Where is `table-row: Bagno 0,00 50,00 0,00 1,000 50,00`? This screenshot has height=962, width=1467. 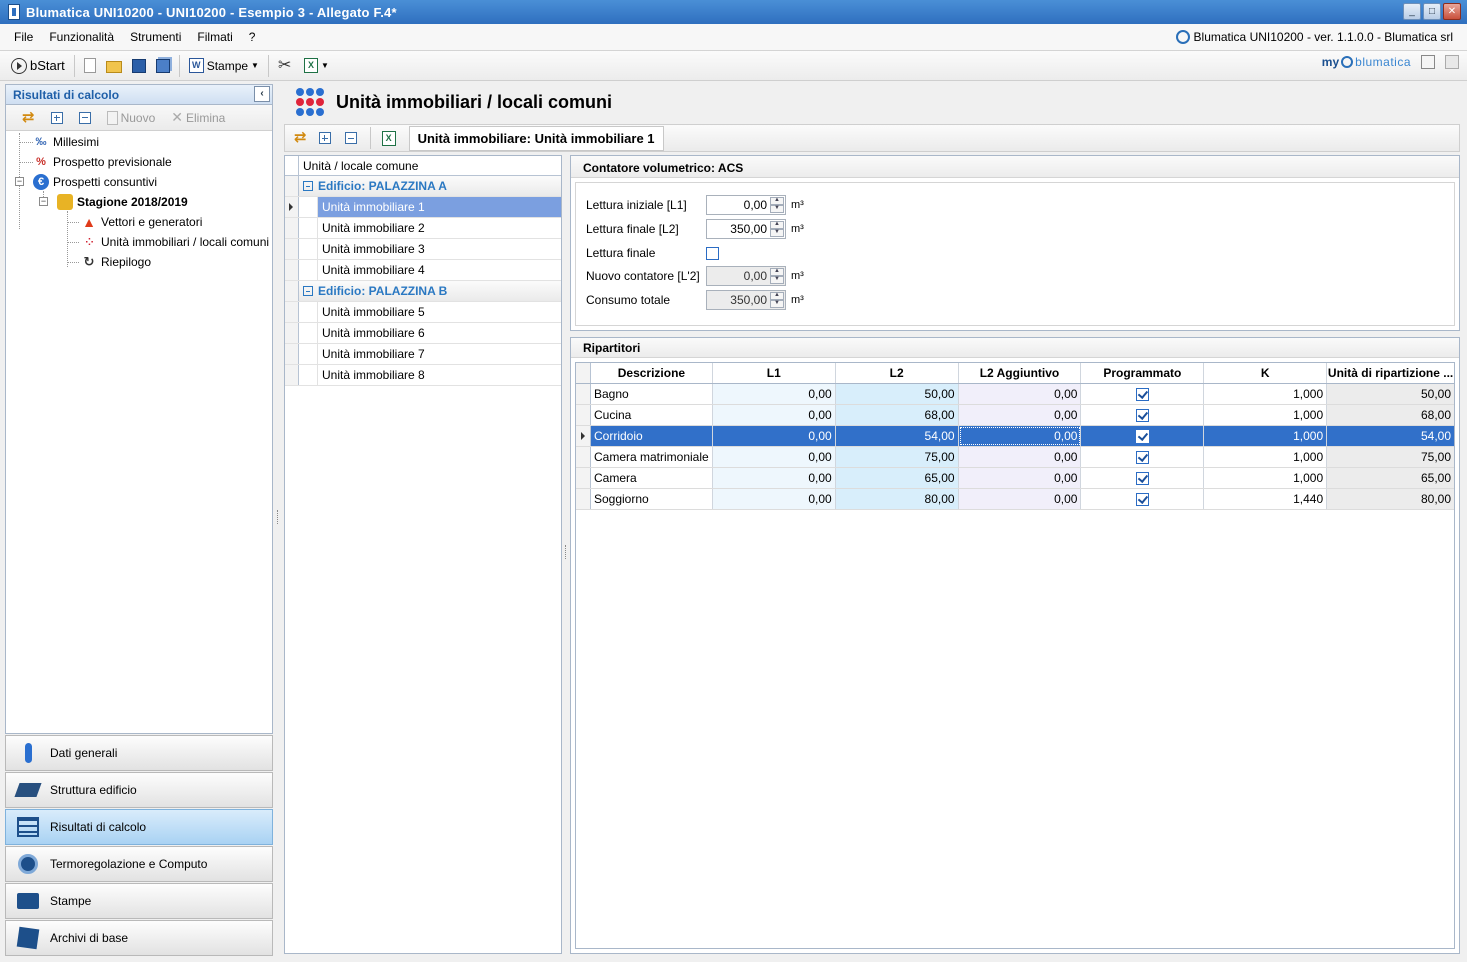
table-row: Bagno 0,00 50,00 0,00 1,000 50,00 is located at coordinates (1015, 394).